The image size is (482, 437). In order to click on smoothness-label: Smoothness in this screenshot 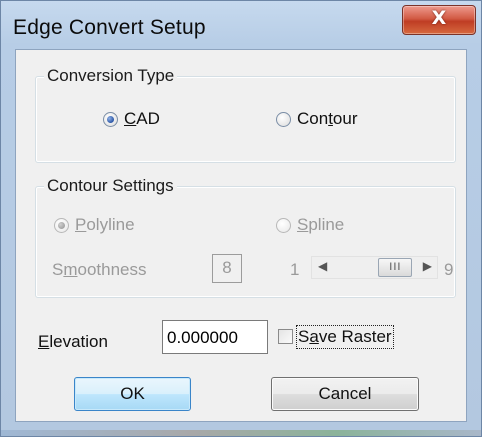, I will do `click(99, 269)`.